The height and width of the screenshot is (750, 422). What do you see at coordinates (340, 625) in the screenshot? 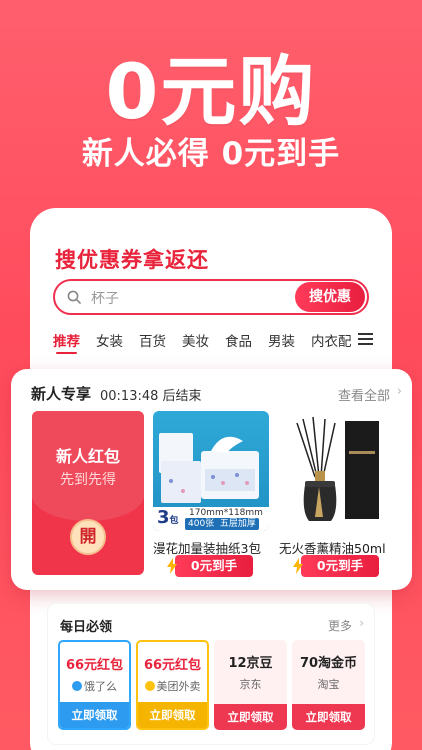
I see `daily-more-link: 更多` at bounding box center [340, 625].